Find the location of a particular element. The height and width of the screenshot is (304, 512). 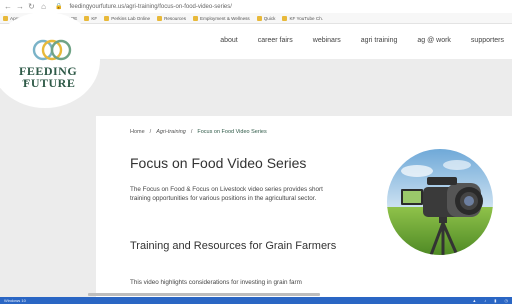

breadcrumb-home: Home is located at coordinates (137, 132).